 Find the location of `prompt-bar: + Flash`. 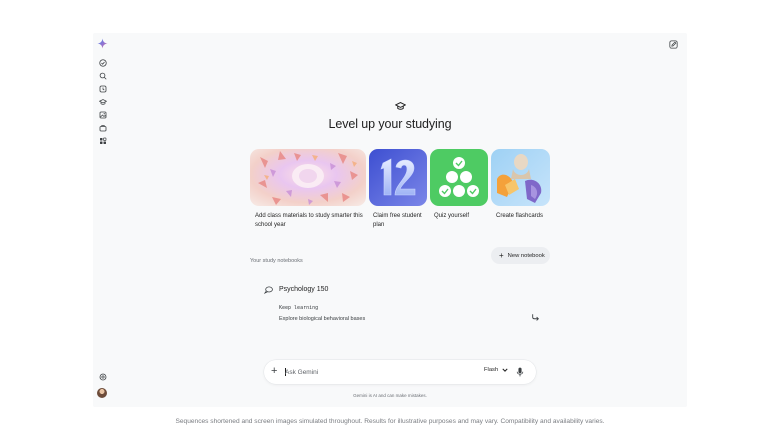

prompt-bar: + Flash is located at coordinates (400, 372).